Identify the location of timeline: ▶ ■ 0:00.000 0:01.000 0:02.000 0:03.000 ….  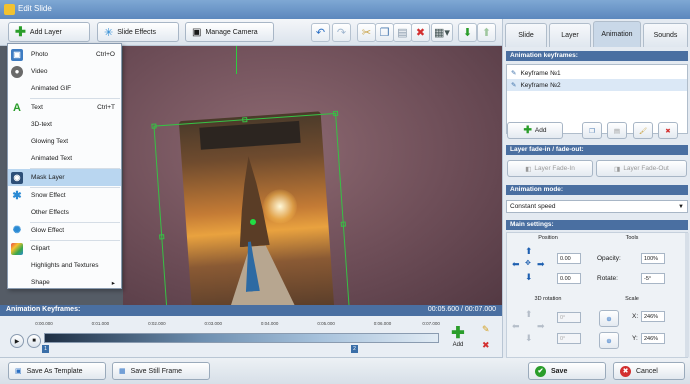
(251, 337).